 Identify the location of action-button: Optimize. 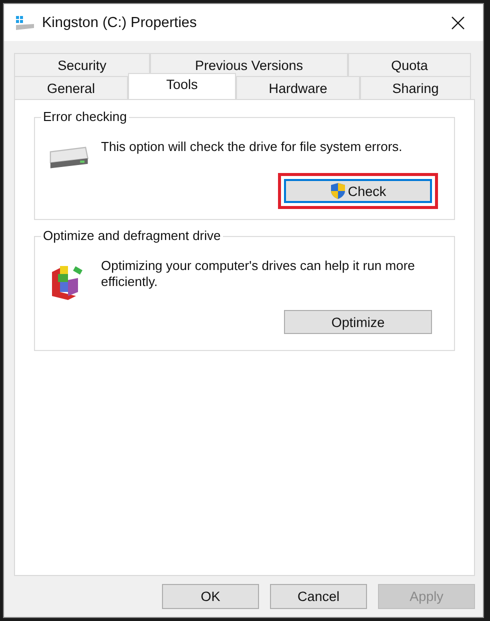
(358, 322).